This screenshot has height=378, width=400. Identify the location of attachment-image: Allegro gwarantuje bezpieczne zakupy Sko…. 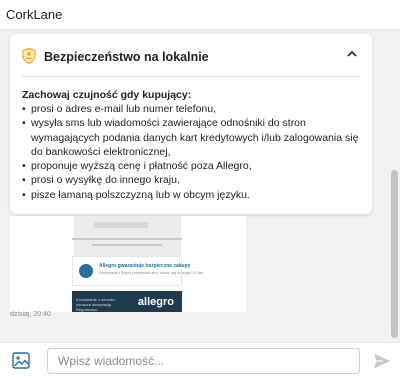
(128, 264).